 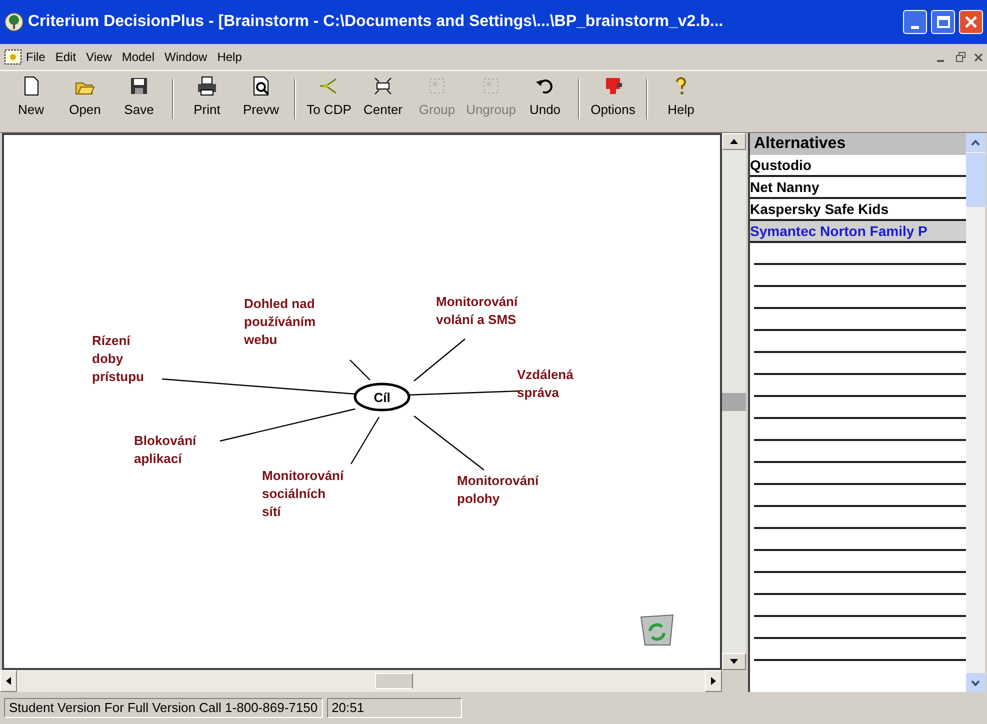 What do you see at coordinates (163, 708) in the screenshot?
I see `status-message: Student Version For Full Version Call 1-800-869-7150` at bounding box center [163, 708].